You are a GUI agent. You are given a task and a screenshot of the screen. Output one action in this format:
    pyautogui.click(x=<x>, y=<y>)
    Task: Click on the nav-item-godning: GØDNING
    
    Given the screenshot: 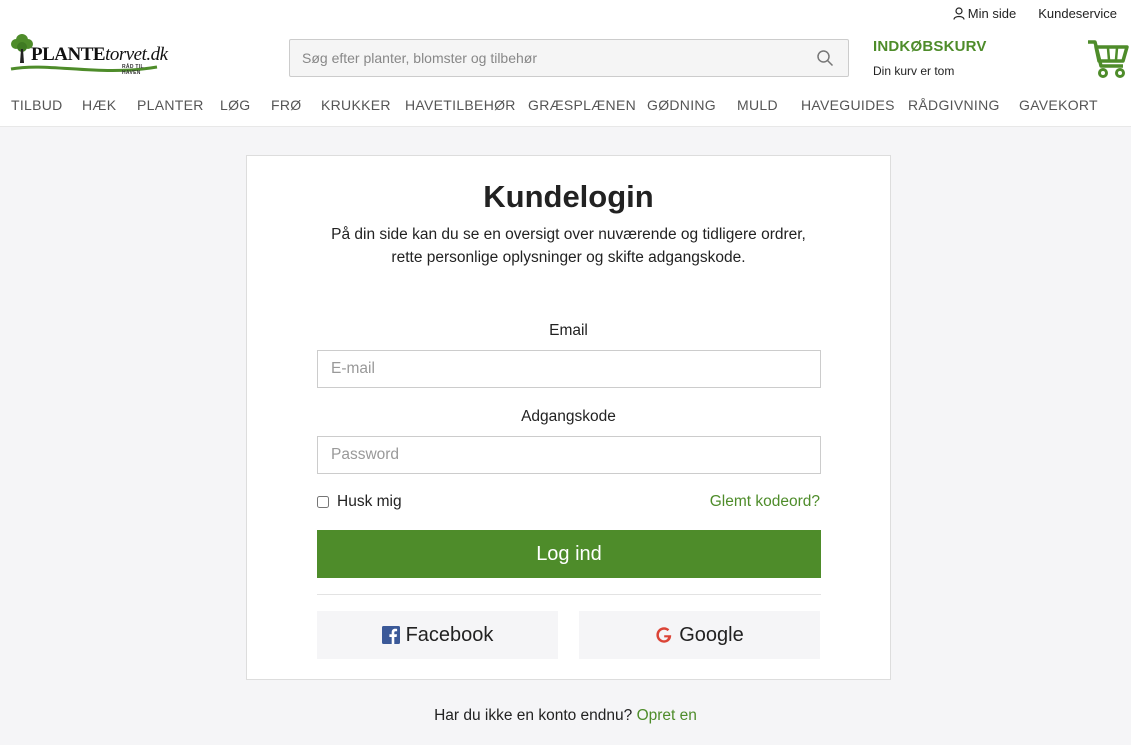 What is the action you would take?
    pyautogui.click(x=681, y=105)
    